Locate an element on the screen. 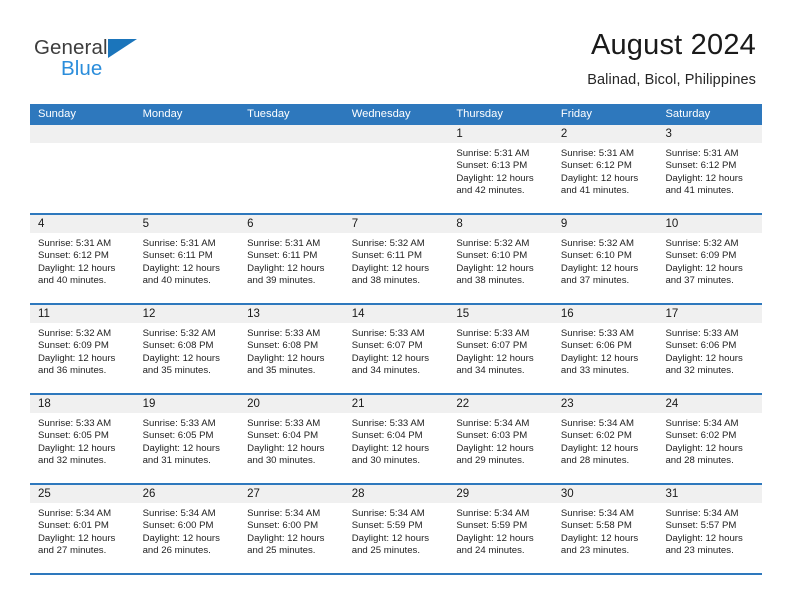 The height and width of the screenshot is (612, 792). day-number: 15 is located at coordinates (500, 314).